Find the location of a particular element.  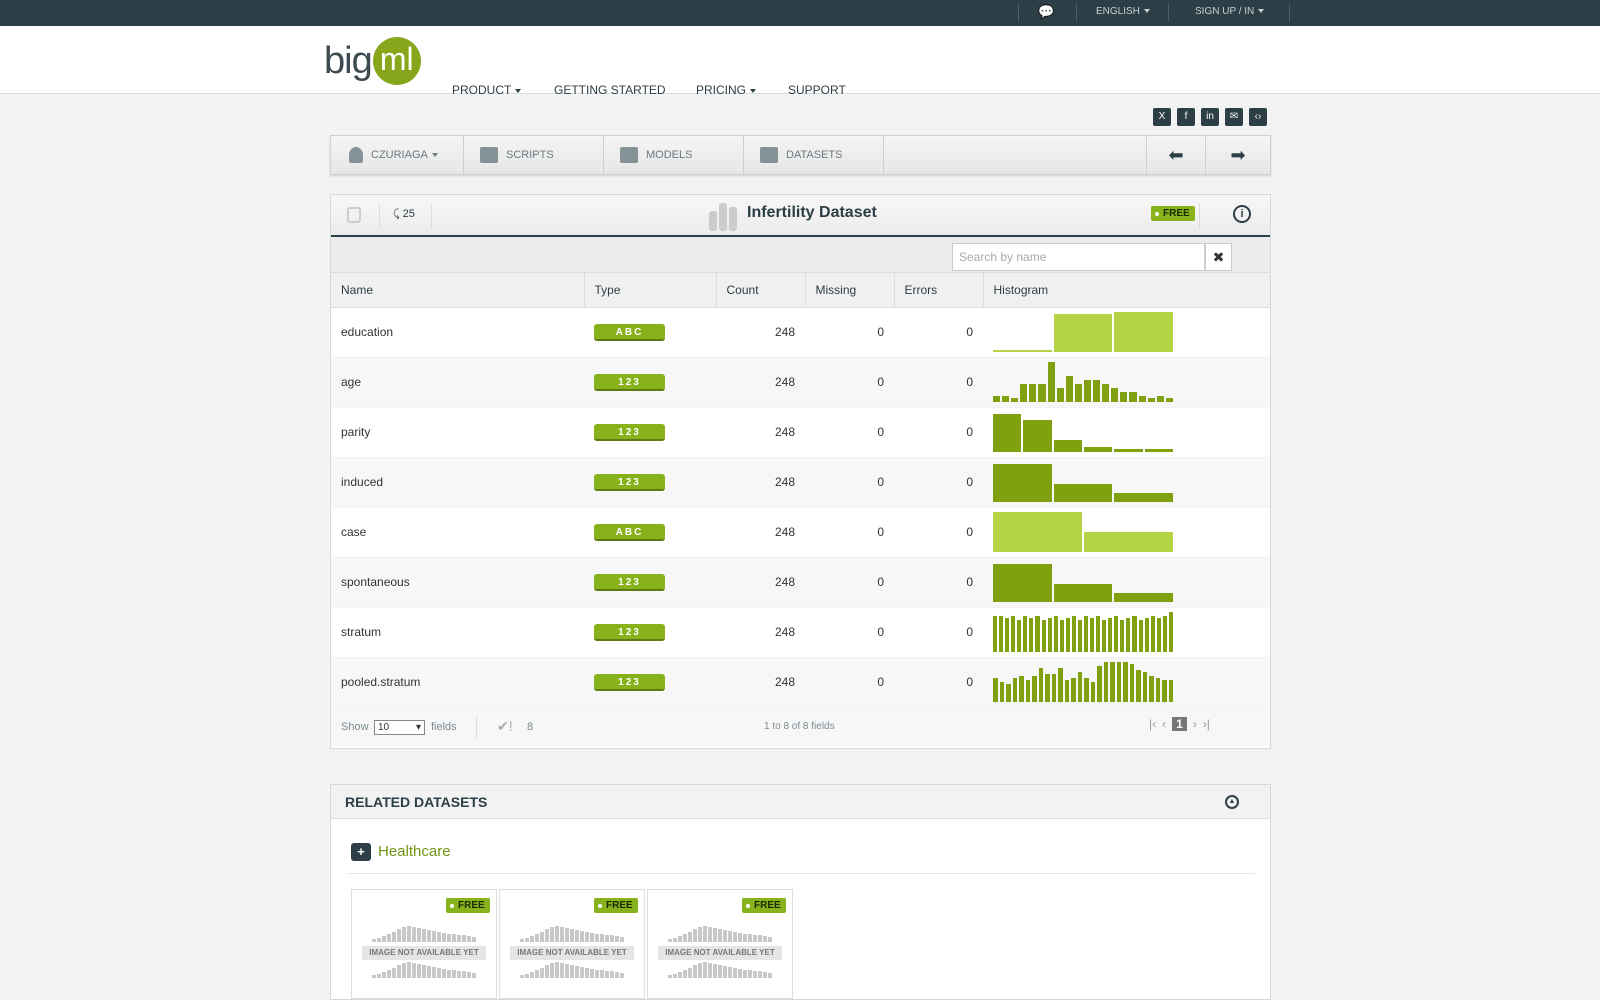

collapse-icon: ▲ is located at coordinates (1232, 802).